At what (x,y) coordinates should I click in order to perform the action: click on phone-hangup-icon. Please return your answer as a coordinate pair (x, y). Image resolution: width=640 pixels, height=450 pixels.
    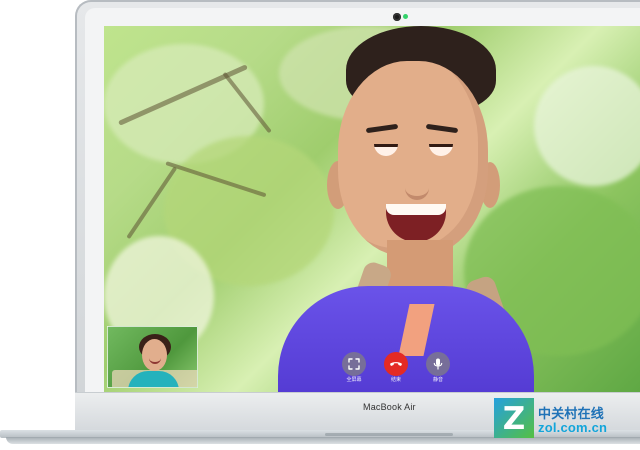
    Looking at the image, I should click on (396, 364).